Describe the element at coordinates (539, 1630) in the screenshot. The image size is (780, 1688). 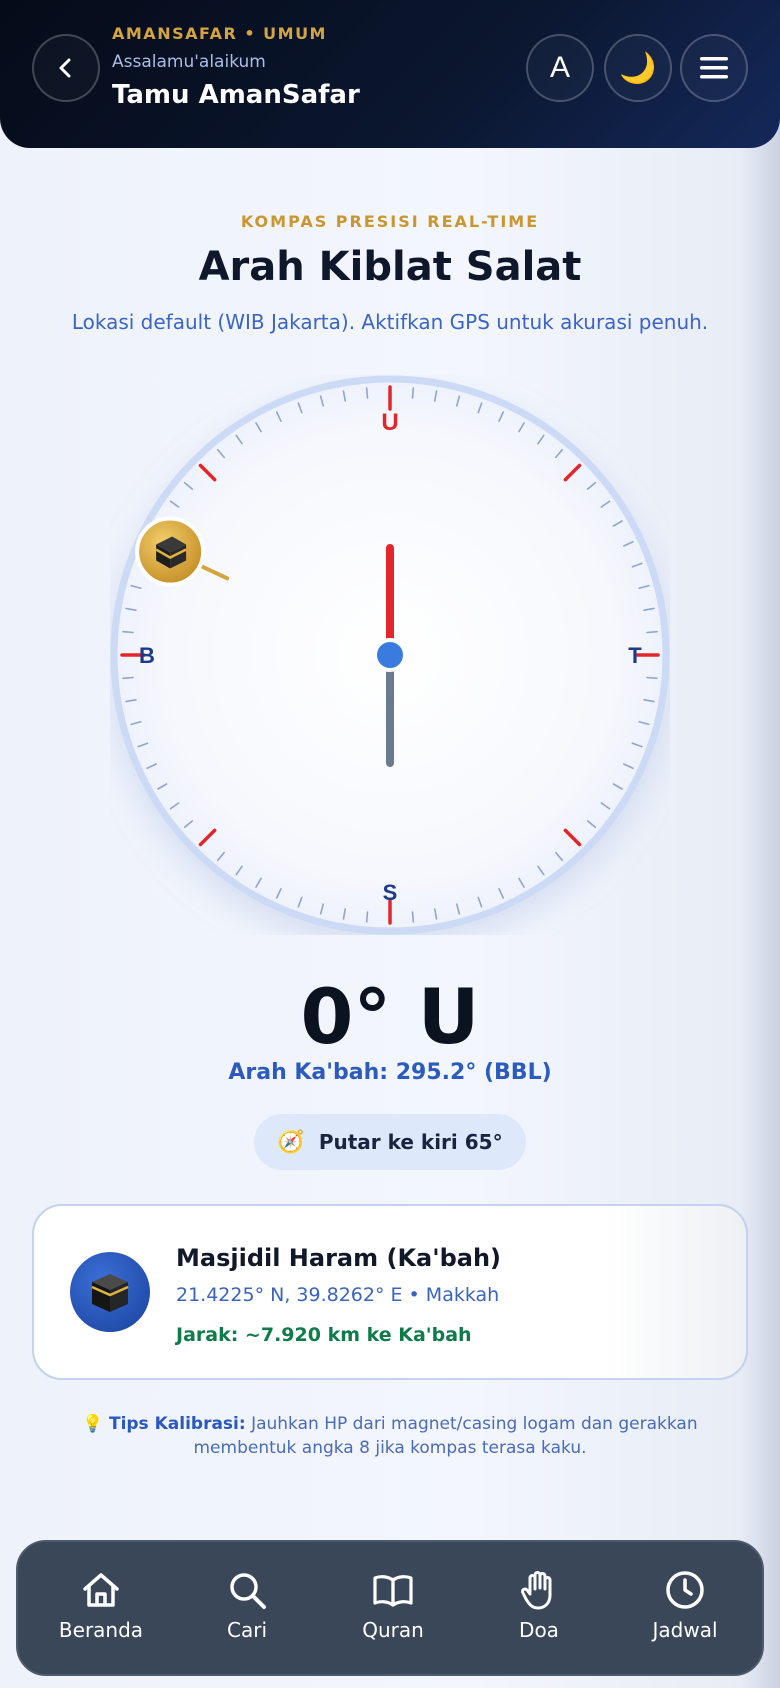
I see `nav-label: Doa` at that location.